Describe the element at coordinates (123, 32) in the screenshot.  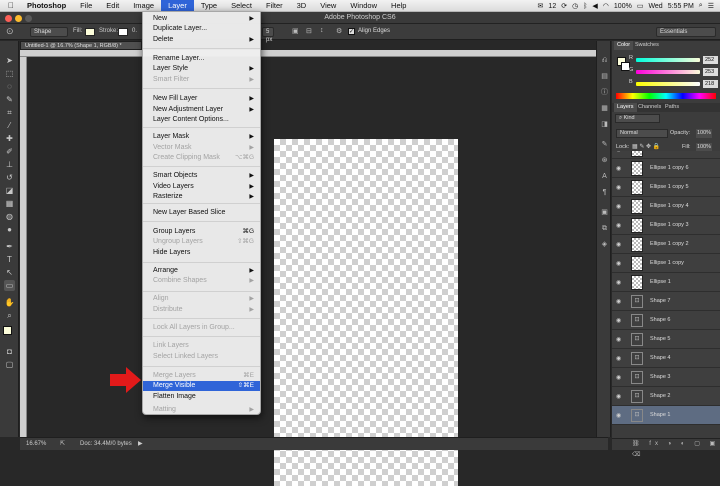
I see `stroke-swatch` at that location.